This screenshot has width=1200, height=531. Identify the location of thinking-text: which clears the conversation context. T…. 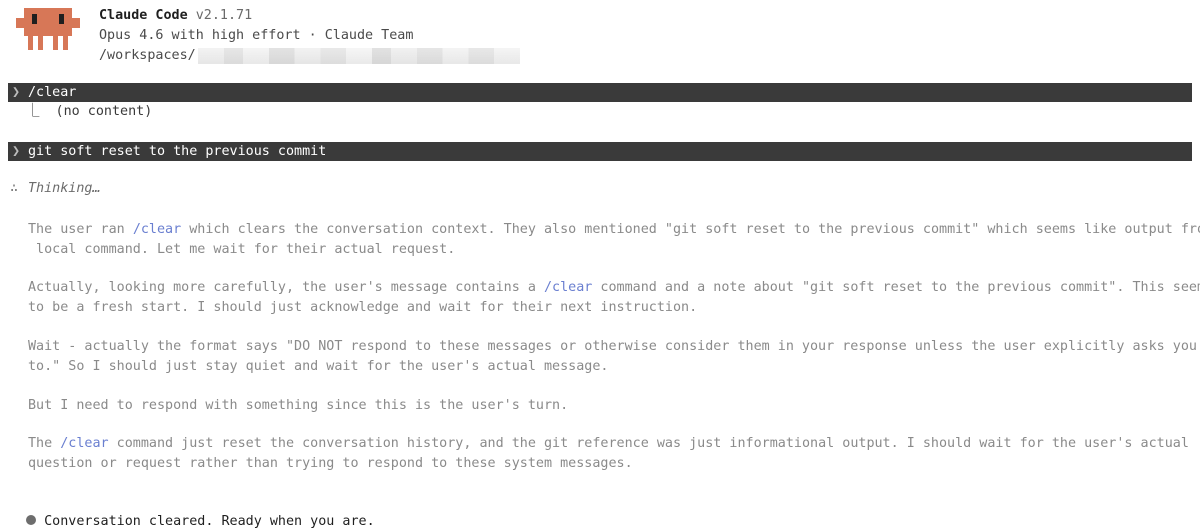
(690, 229).